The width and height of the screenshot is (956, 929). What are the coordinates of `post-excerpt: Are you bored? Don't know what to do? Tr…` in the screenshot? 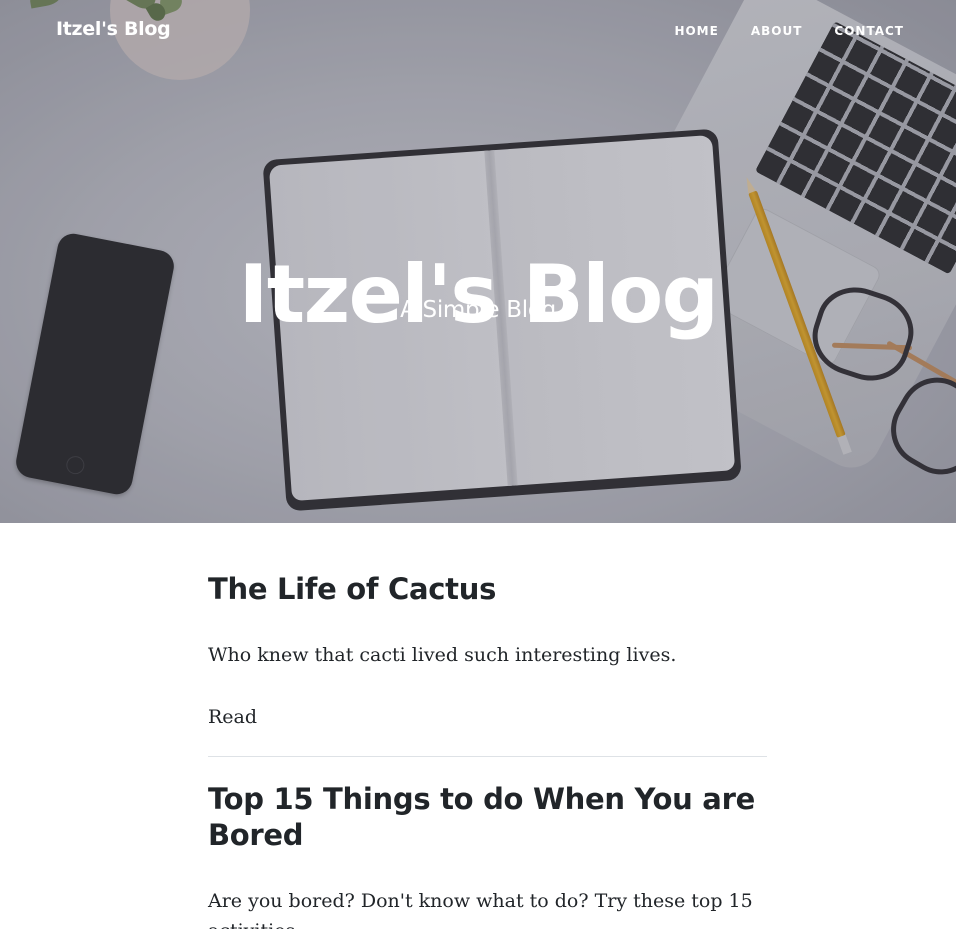 It's located at (480, 909).